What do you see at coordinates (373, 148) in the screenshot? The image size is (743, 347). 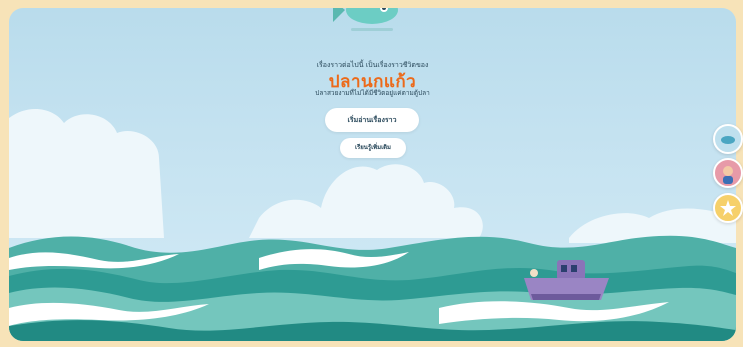 I see `learn-more-button: เรียนรู้เพิ่มเติม` at bounding box center [373, 148].